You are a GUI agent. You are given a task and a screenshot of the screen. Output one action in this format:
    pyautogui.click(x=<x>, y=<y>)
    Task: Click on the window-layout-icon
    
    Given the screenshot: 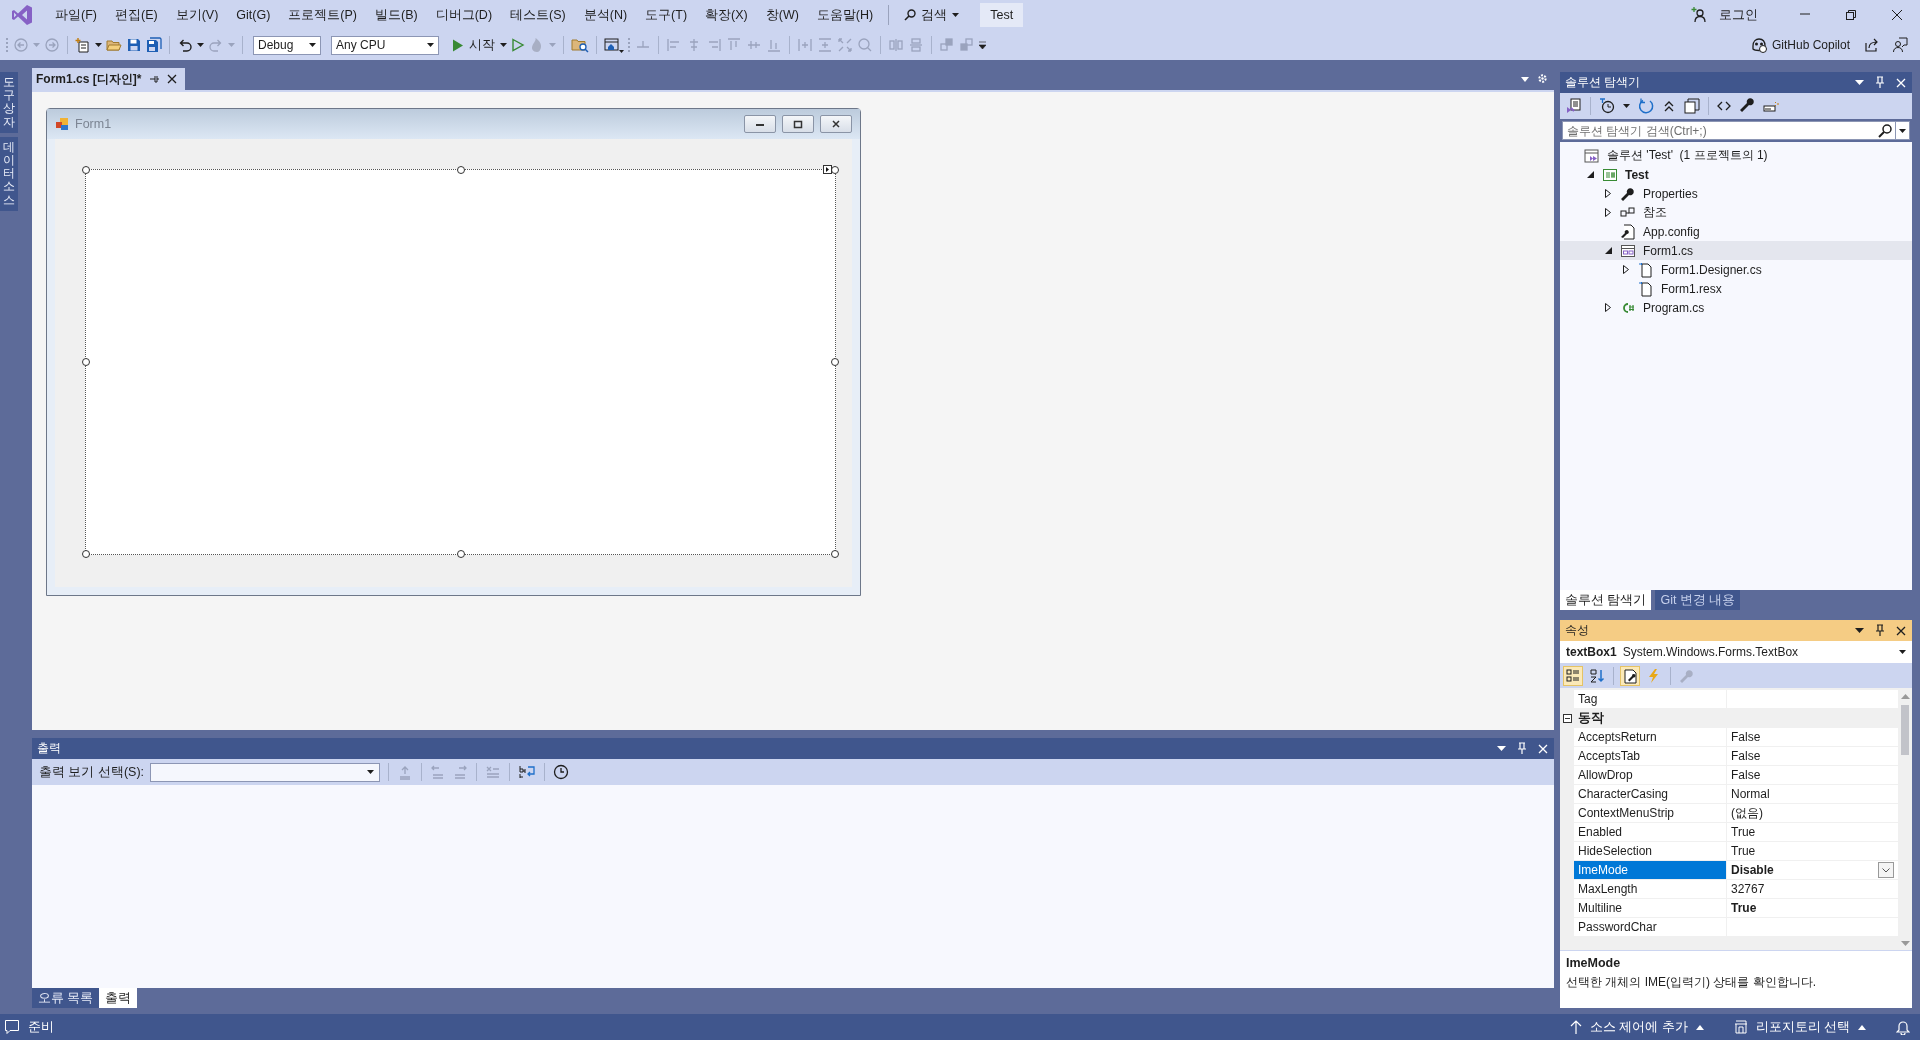 What is the action you would take?
    pyautogui.click(x=614, y=45)
    